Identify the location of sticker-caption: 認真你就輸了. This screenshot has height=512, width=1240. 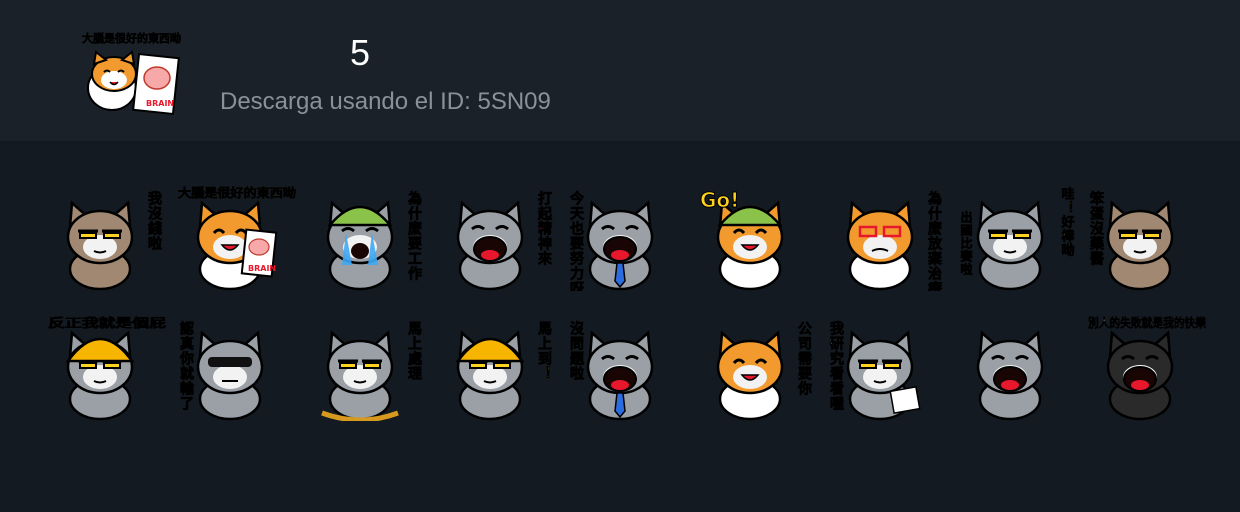
(186, 365).